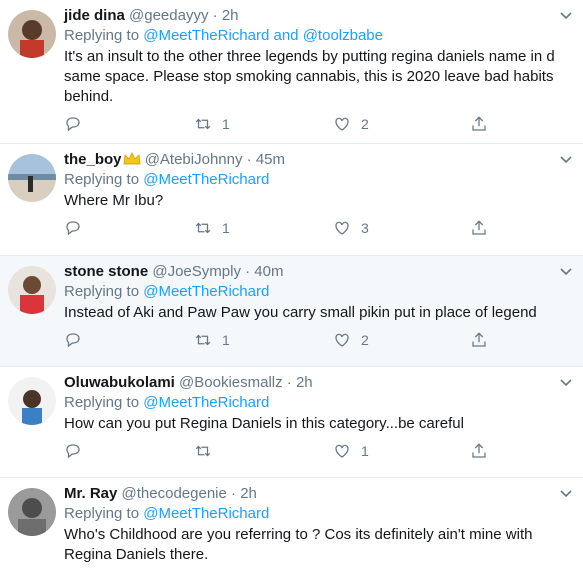 The image size is (583, 574). Describe the element at coordinates (317, 383) in the screenshot. I see `tweet-header: Oluwabukolami @Bookiesmallz · 2h` at that location.